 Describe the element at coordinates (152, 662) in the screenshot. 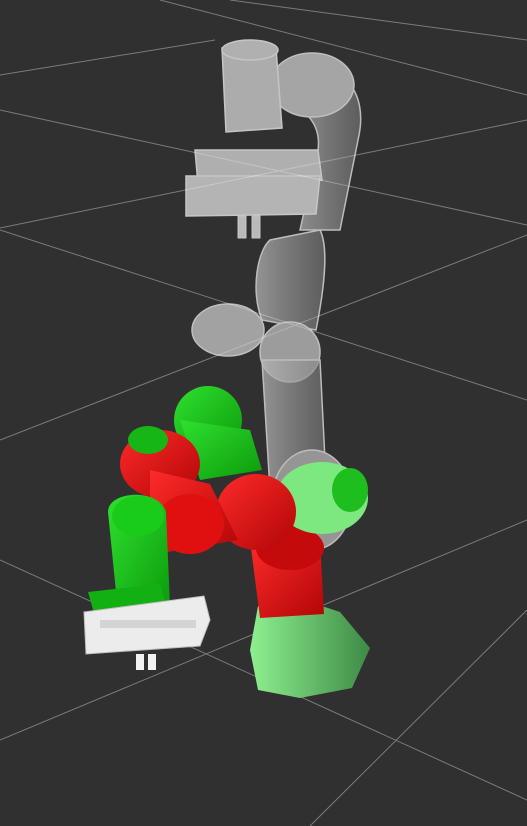

I see `gripper-finger-right-icon` at that location.